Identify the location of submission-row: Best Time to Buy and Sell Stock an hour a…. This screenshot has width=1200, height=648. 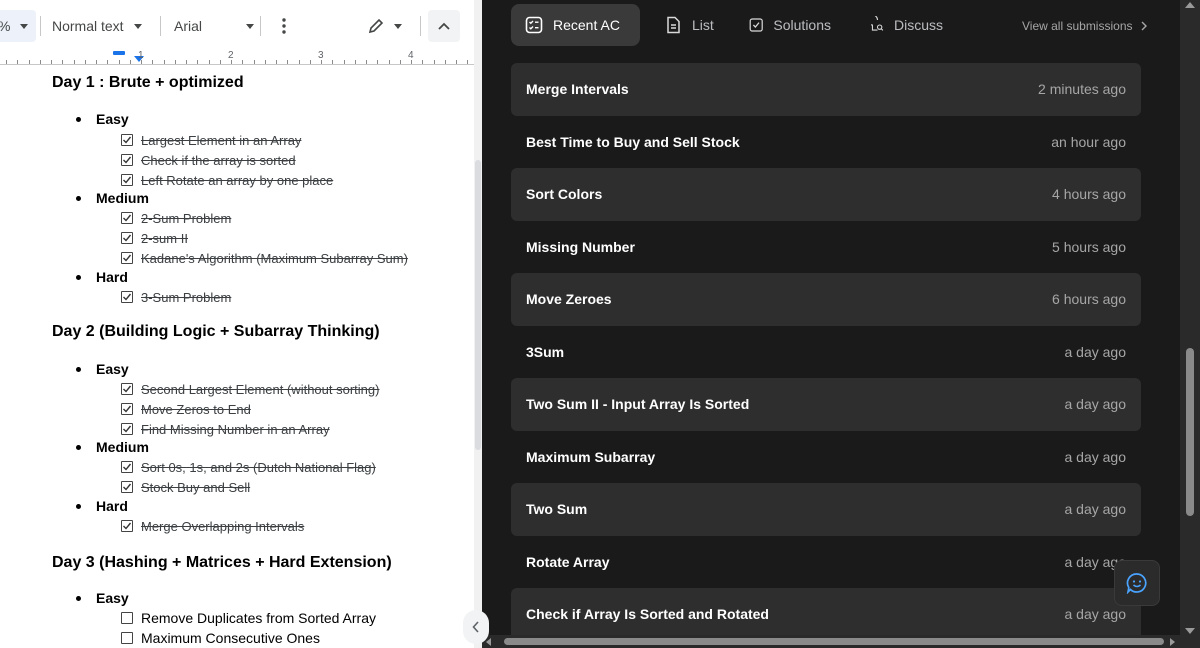
(826, 142).